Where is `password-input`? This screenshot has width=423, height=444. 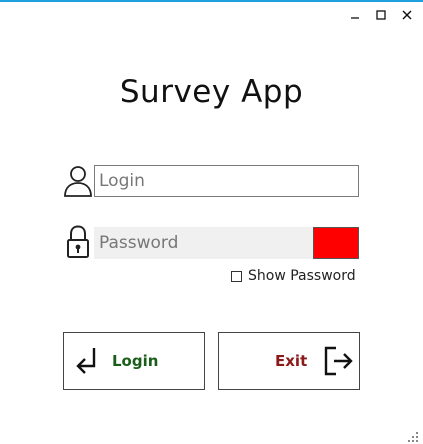
password-input is located at coordinates (203, 243).